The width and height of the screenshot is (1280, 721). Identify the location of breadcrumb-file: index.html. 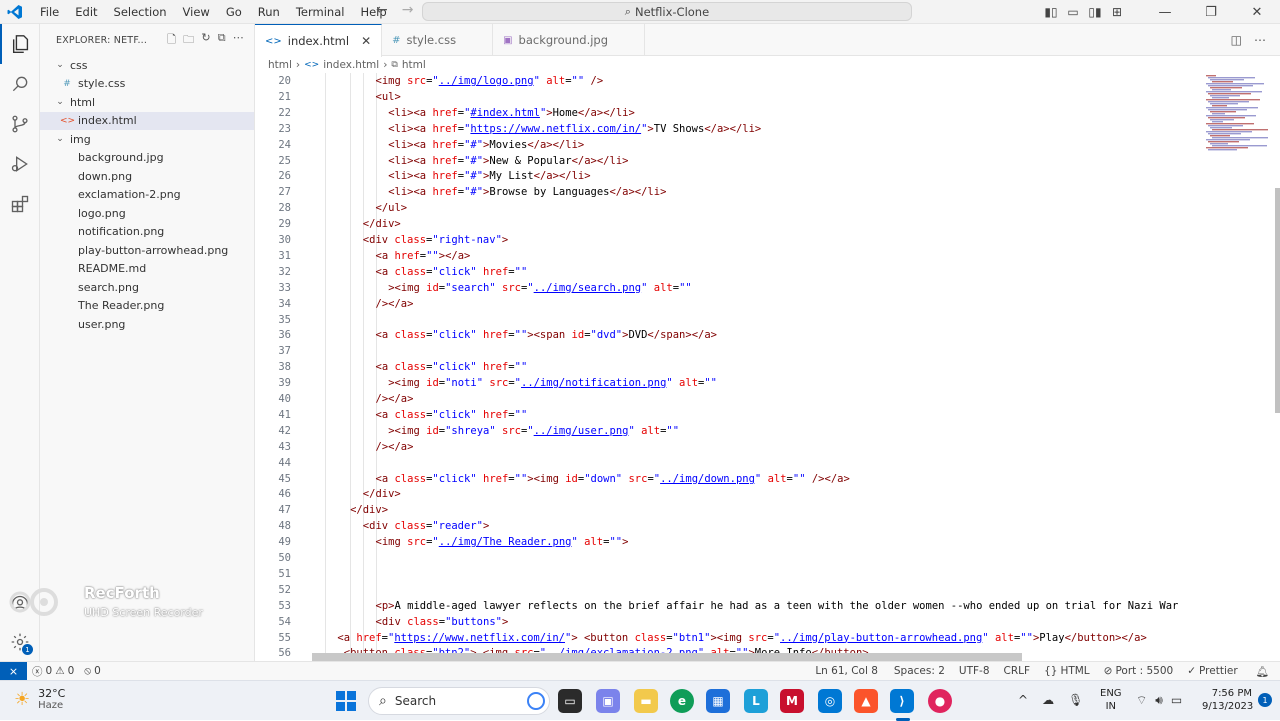
(351, 65).